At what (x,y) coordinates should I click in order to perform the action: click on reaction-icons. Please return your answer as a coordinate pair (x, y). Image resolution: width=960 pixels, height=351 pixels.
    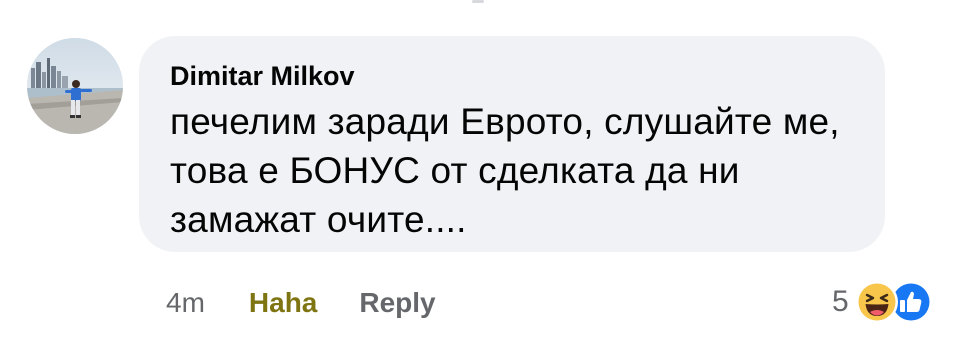
    Looking at the image, I should click on (894, 302).